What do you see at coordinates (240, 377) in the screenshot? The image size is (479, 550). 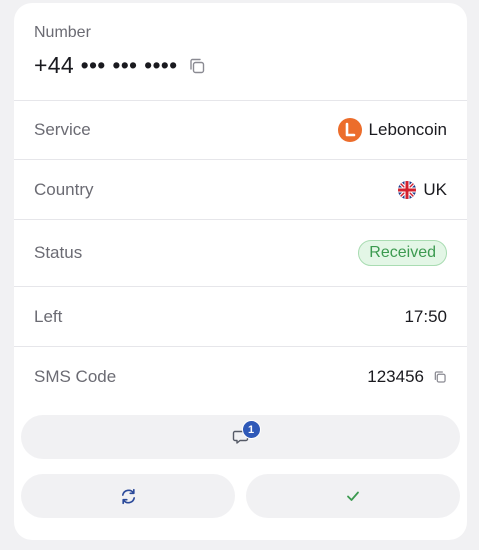 I see `sms-code-row: SMS Code 123456` at bounding box center [240, 377].